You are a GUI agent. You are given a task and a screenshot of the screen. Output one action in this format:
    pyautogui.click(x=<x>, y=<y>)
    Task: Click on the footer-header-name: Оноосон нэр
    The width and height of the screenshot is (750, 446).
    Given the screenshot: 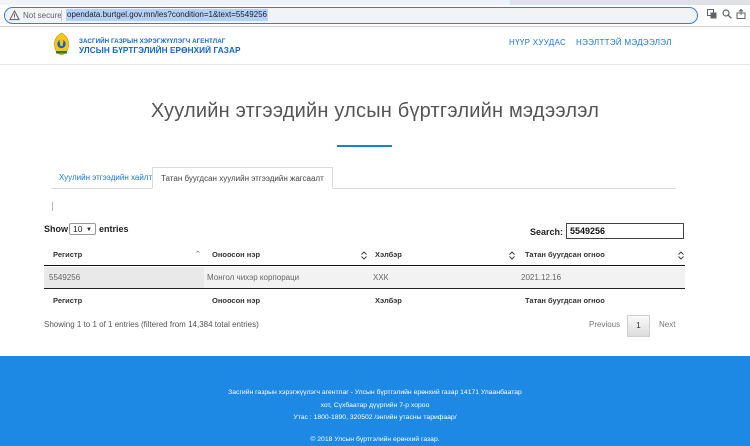 What is the action you would take?
    pyautogui.click(x=236, y=300)
    